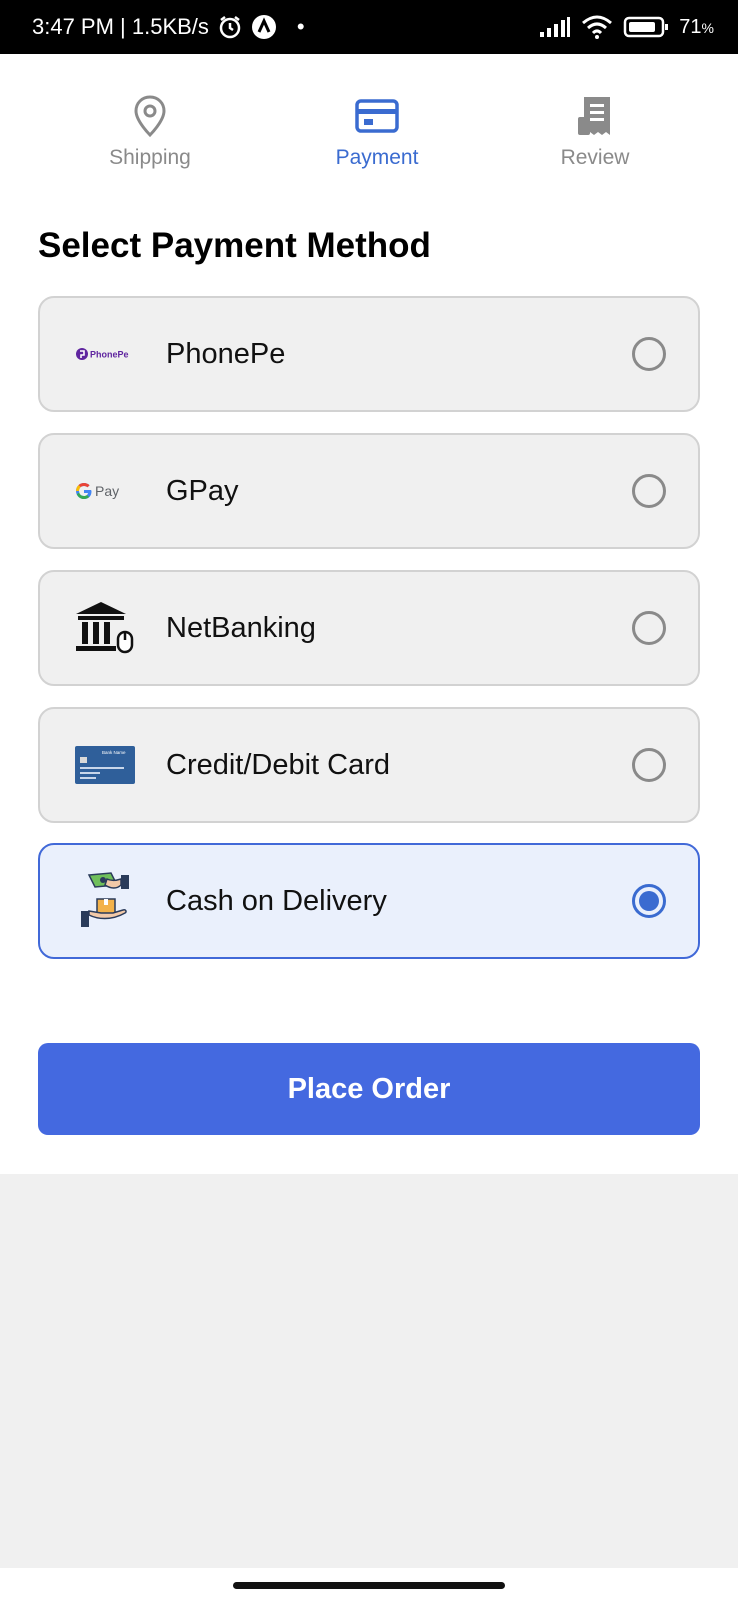 This screenshot has height=1600, width=738. What do you see at coordinates (696, 26) in the screenshot?
I see `battery-level: 71%` at bounding box center [696, 26].